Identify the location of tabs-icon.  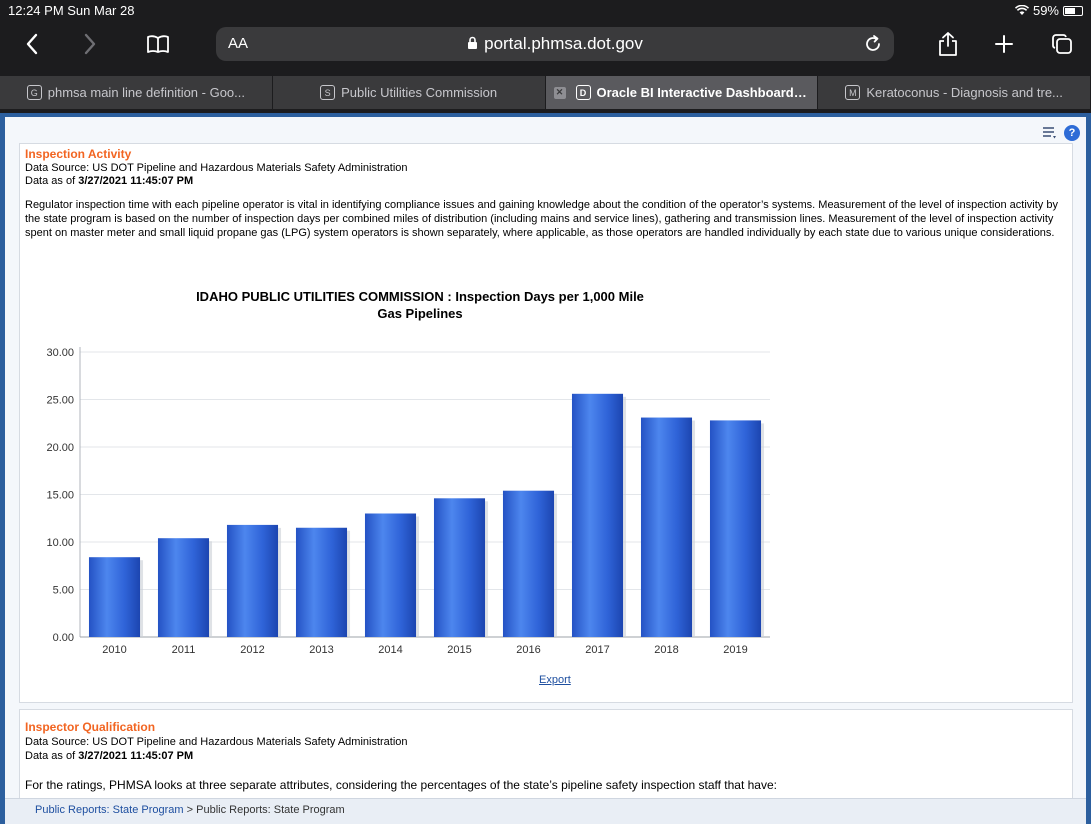
(1062, 44).